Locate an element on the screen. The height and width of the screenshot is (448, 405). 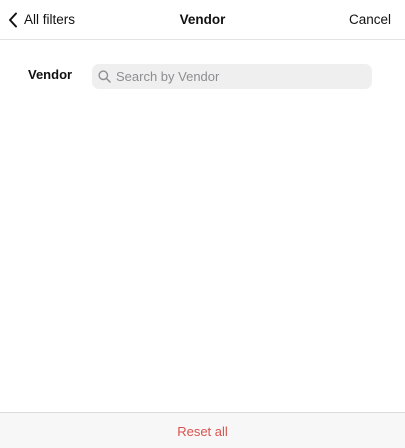
vendor-field-label: Vendor is located at coordinates (50, 74).